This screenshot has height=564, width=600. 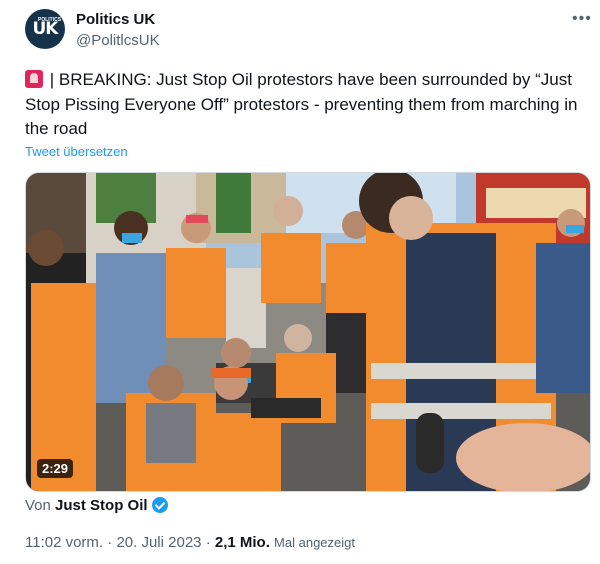 I want to click on views-label: Mal angezeigt, so click(x=314, y=542).